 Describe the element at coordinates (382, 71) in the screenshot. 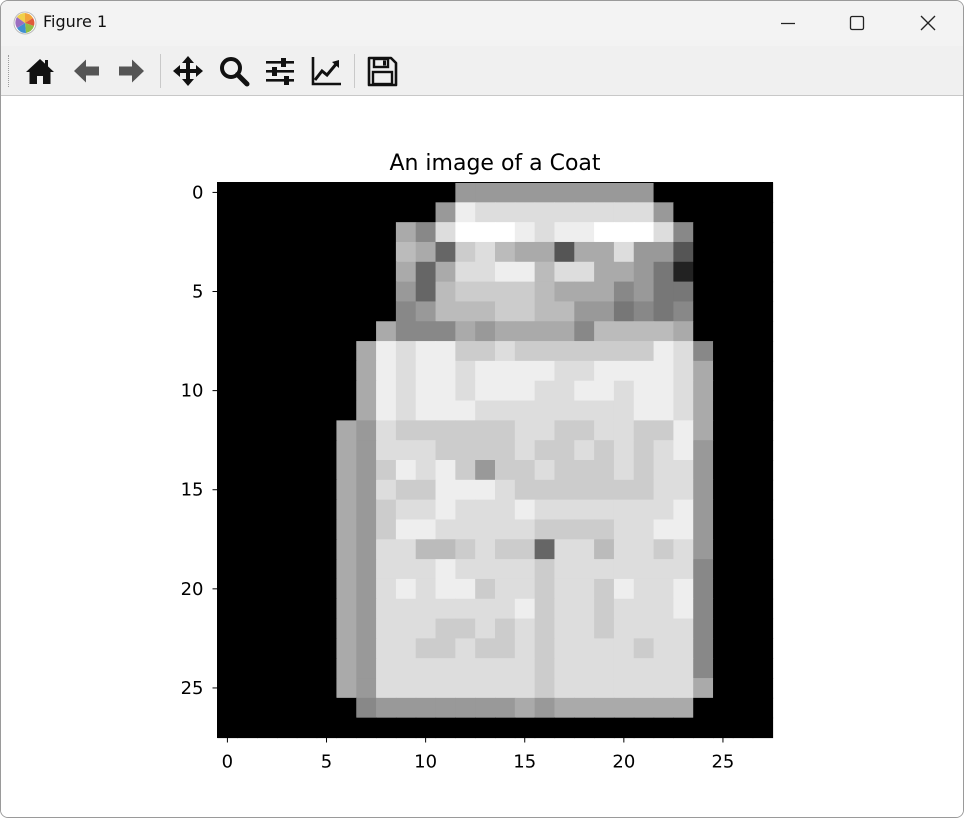

I see `save-button` at that location.